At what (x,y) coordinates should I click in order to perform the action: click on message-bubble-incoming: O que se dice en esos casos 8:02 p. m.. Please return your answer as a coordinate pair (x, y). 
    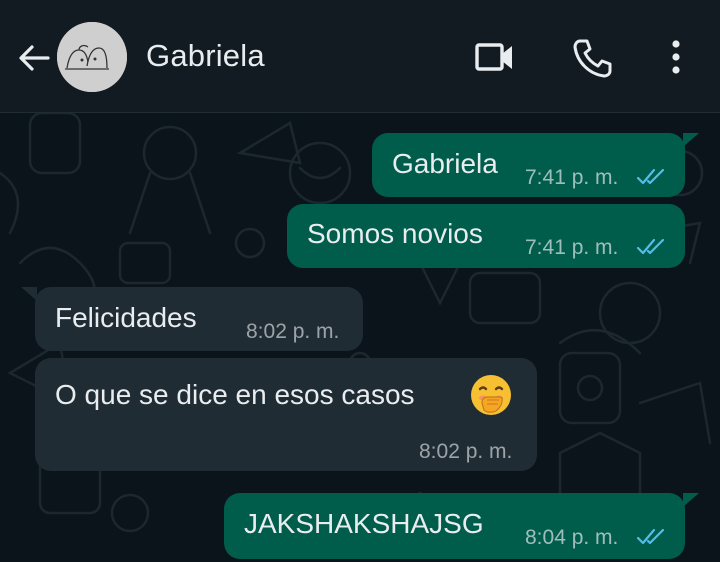
    Looking at the image, I should click on (286, 414).